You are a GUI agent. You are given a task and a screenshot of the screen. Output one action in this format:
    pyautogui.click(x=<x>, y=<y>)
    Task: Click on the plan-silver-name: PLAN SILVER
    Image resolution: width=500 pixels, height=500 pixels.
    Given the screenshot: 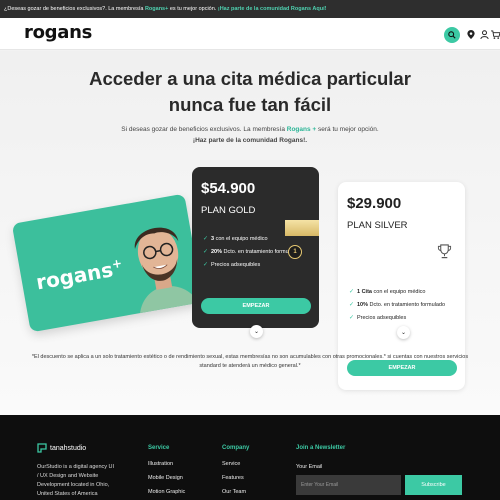 What is the action you would take?
    pyautogui.click(x=377, y=225)
    